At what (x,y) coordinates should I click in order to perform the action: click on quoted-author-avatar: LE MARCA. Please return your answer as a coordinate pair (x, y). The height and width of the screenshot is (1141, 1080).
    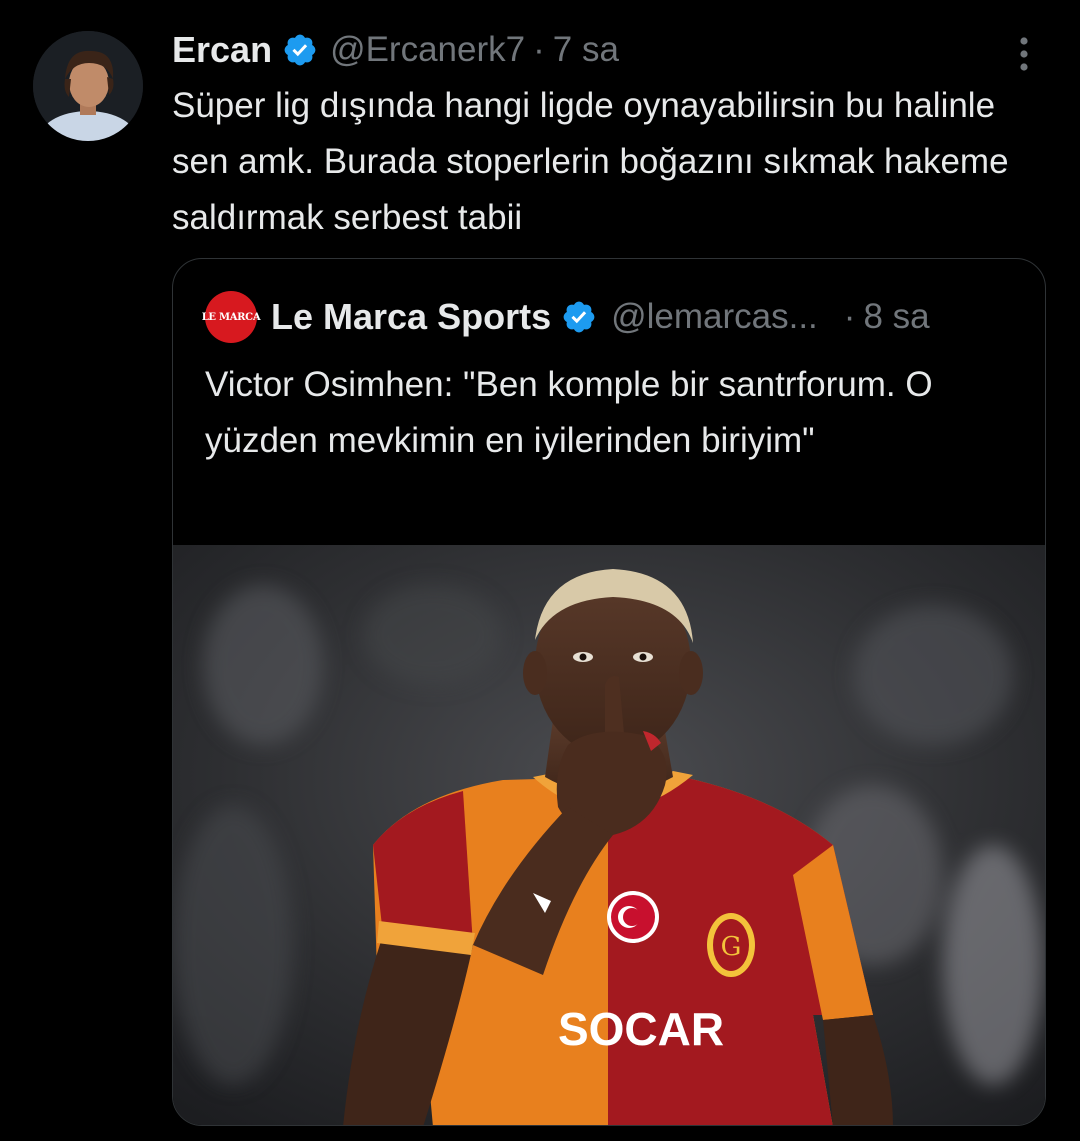
    Looking at the image, I should click on (231, 317).